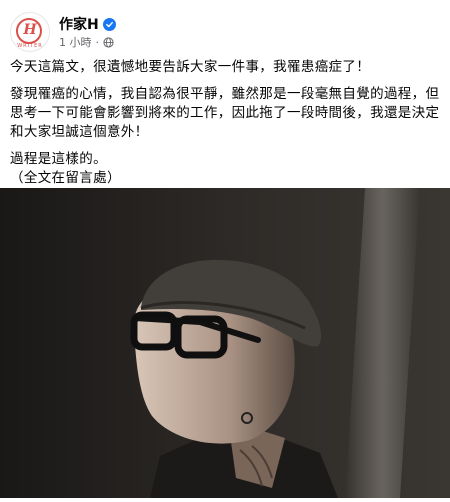 Image resolution: width=450 pixels, height=502 pixels. What do you see at coordinates (79, 24) in the screenshot?
I see `author-name: 作家H` at bounding box center [79, 24].